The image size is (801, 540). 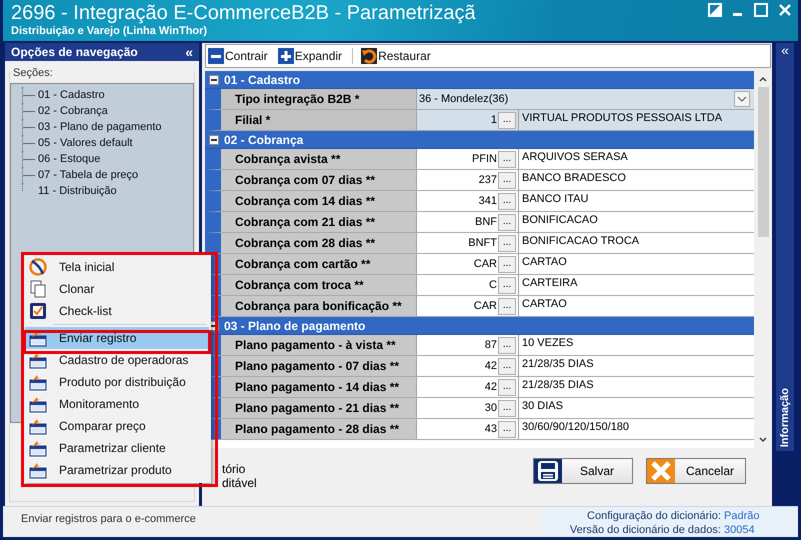 What do you see at coordinates (555, 199) in the screenshot?
I see `description-cell-text: BANCO ITAU` at bounding box center [555, 199].